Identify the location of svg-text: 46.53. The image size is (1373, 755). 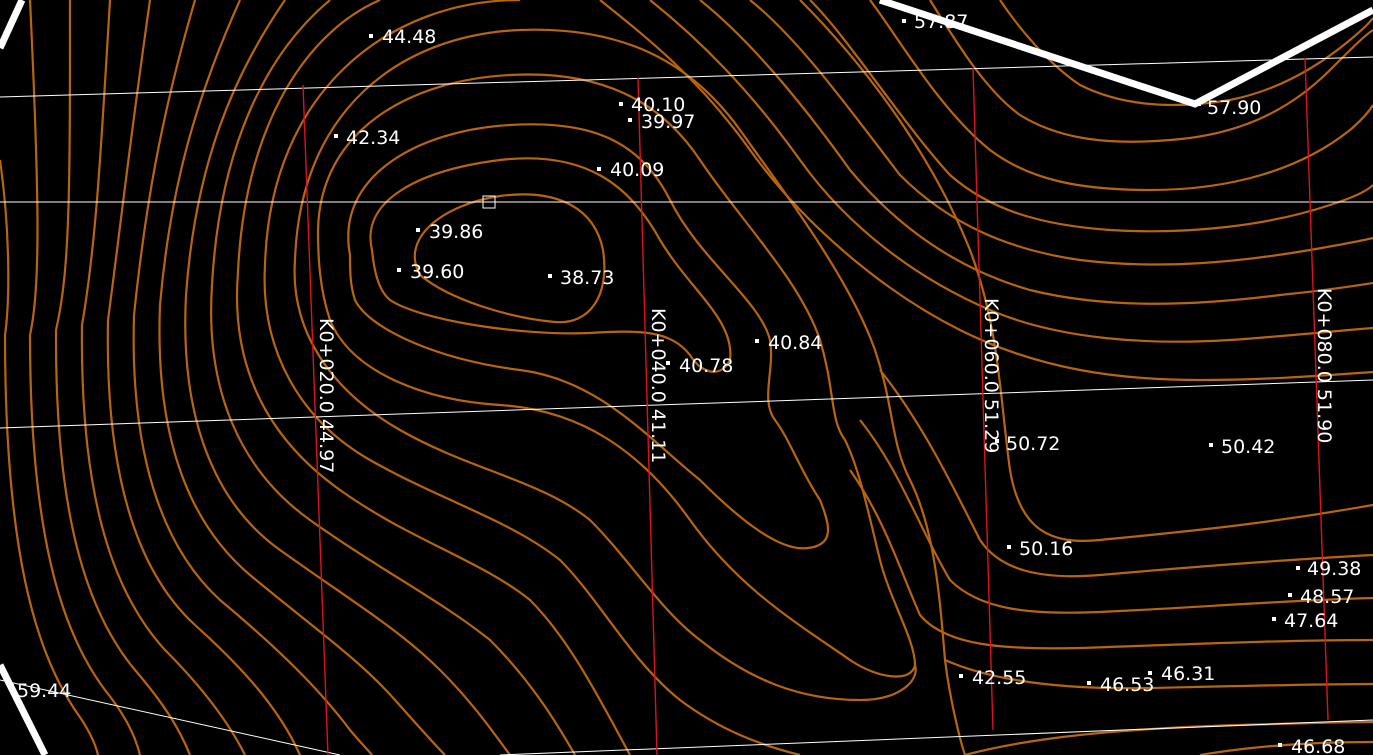
(1127, 685).